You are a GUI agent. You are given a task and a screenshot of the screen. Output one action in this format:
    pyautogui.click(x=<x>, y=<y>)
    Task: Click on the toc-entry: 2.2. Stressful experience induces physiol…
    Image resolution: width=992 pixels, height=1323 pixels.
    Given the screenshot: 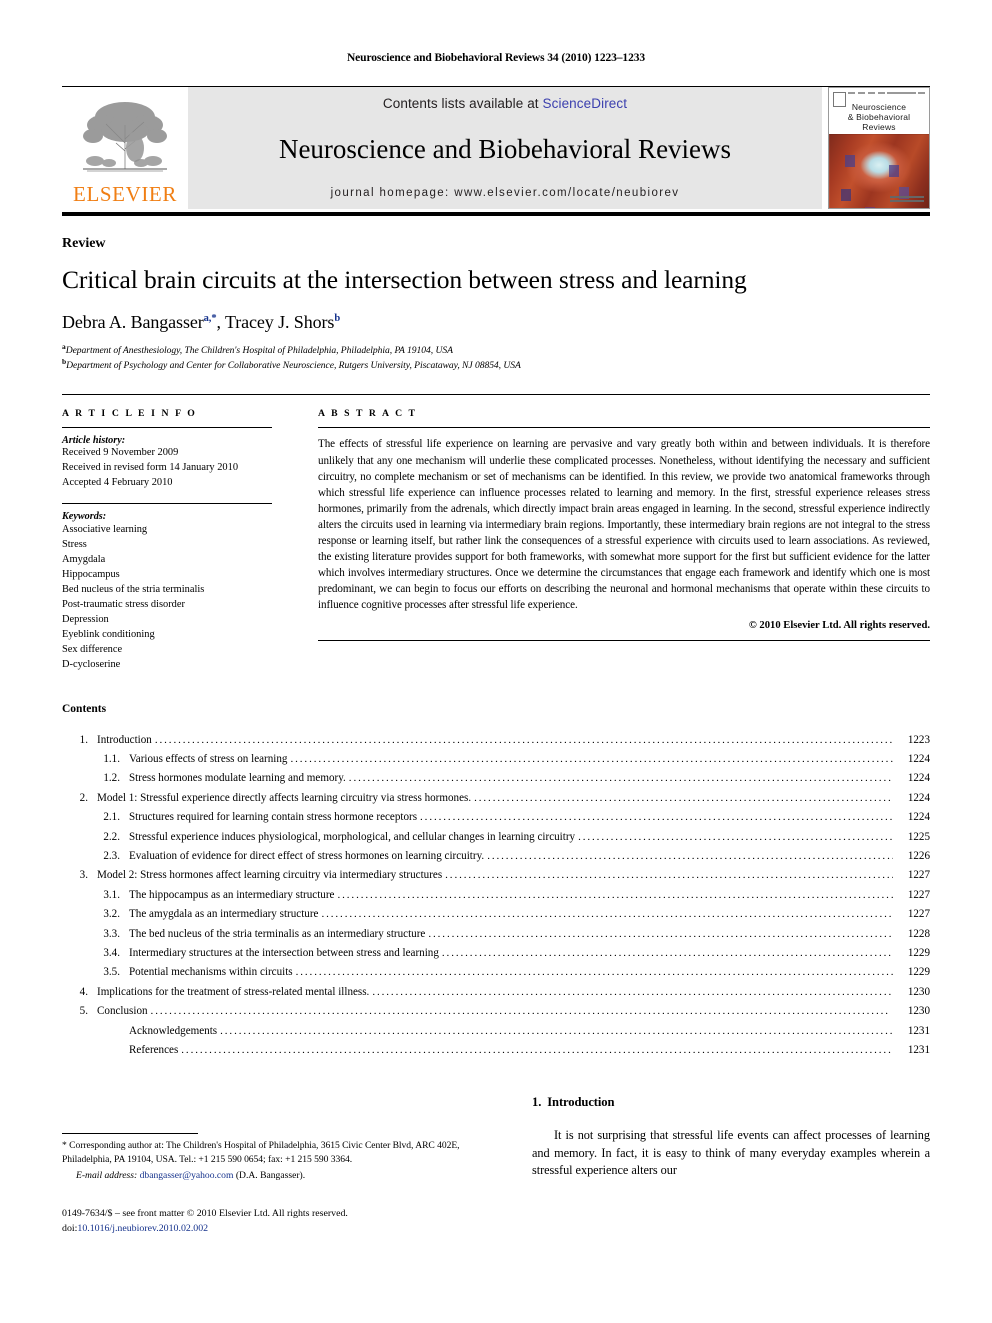 What is the action you would take?
    pyautogui.click(x=496, y=837)
    